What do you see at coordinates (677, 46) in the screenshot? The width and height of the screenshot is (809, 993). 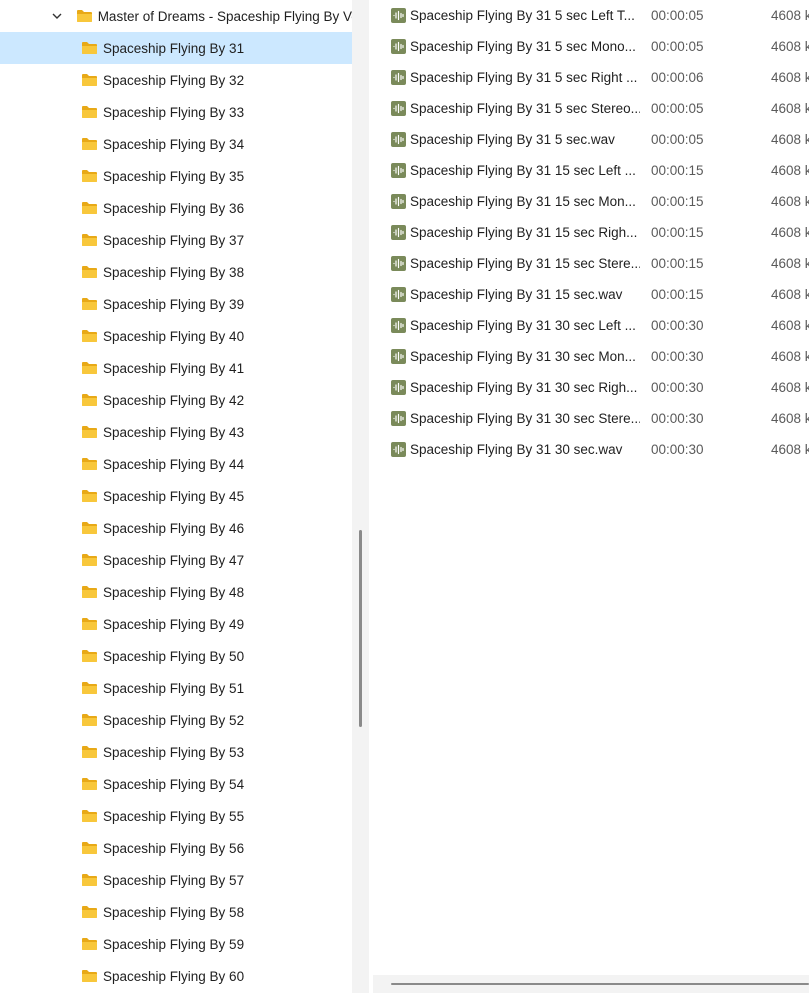 I see `file-length: 00:00:05` at bounding box center [677, 46].